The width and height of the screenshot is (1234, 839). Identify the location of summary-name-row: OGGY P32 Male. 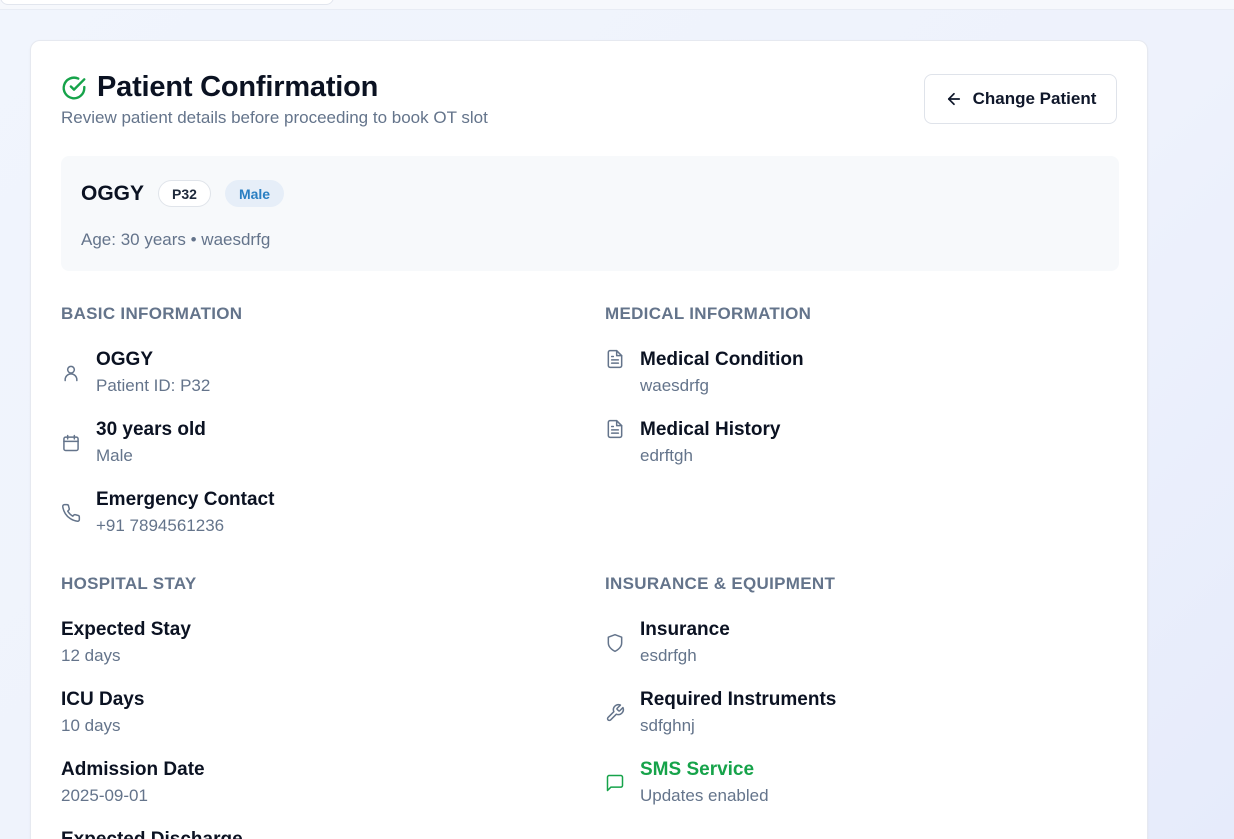
(183, 193).